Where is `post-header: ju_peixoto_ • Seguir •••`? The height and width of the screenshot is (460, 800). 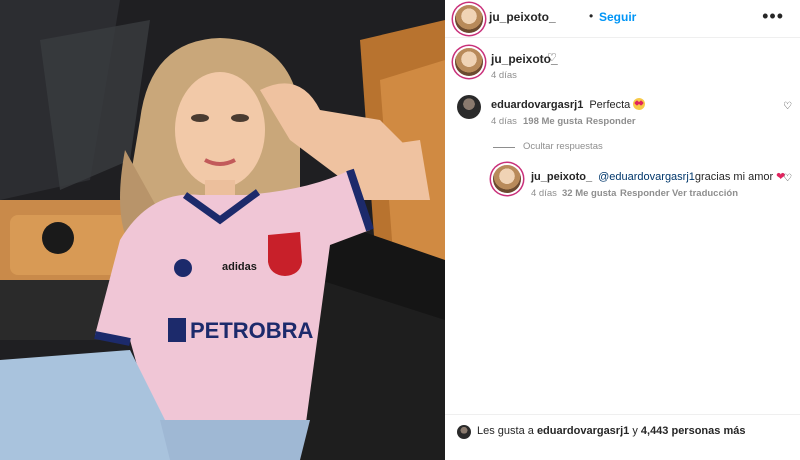
post-header: ju_peixoto_ • Seguir ••• is located at coordinates (622, 19).